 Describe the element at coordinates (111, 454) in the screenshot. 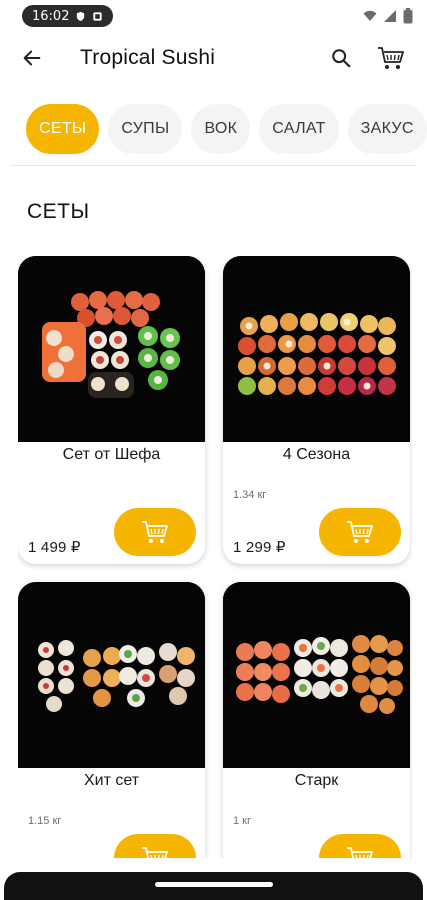

I see `product-name: Сет от Шефа` at that location.